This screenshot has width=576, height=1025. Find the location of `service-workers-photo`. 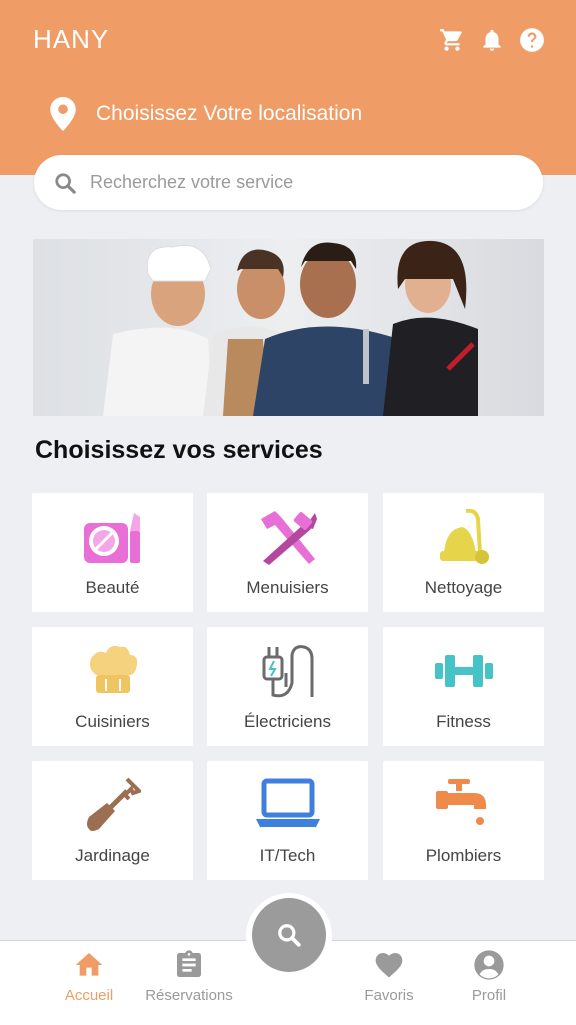

service-workers-photo is located at coordinates (290, 328).